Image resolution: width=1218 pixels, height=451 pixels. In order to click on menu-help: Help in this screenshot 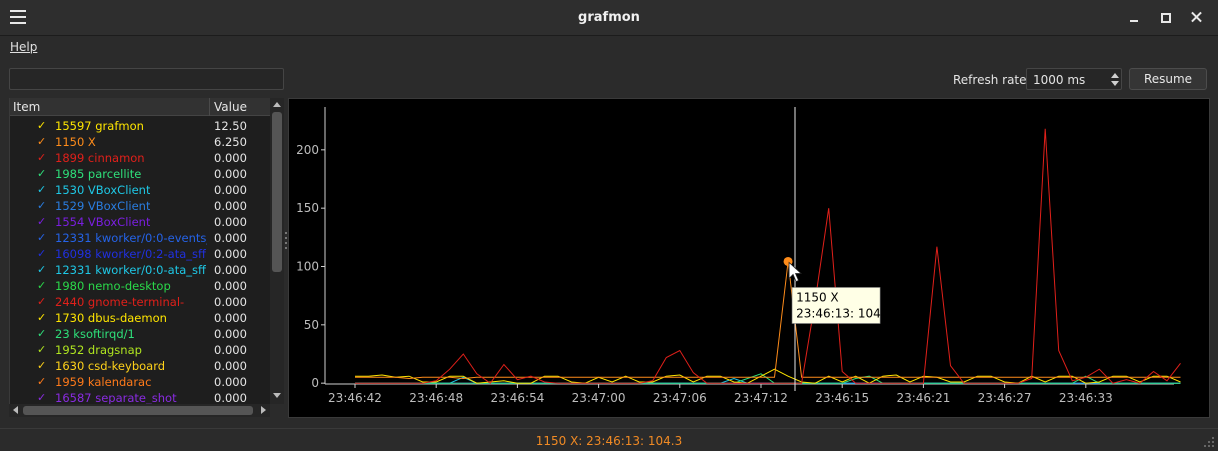, I will do `click(23, 47)`.